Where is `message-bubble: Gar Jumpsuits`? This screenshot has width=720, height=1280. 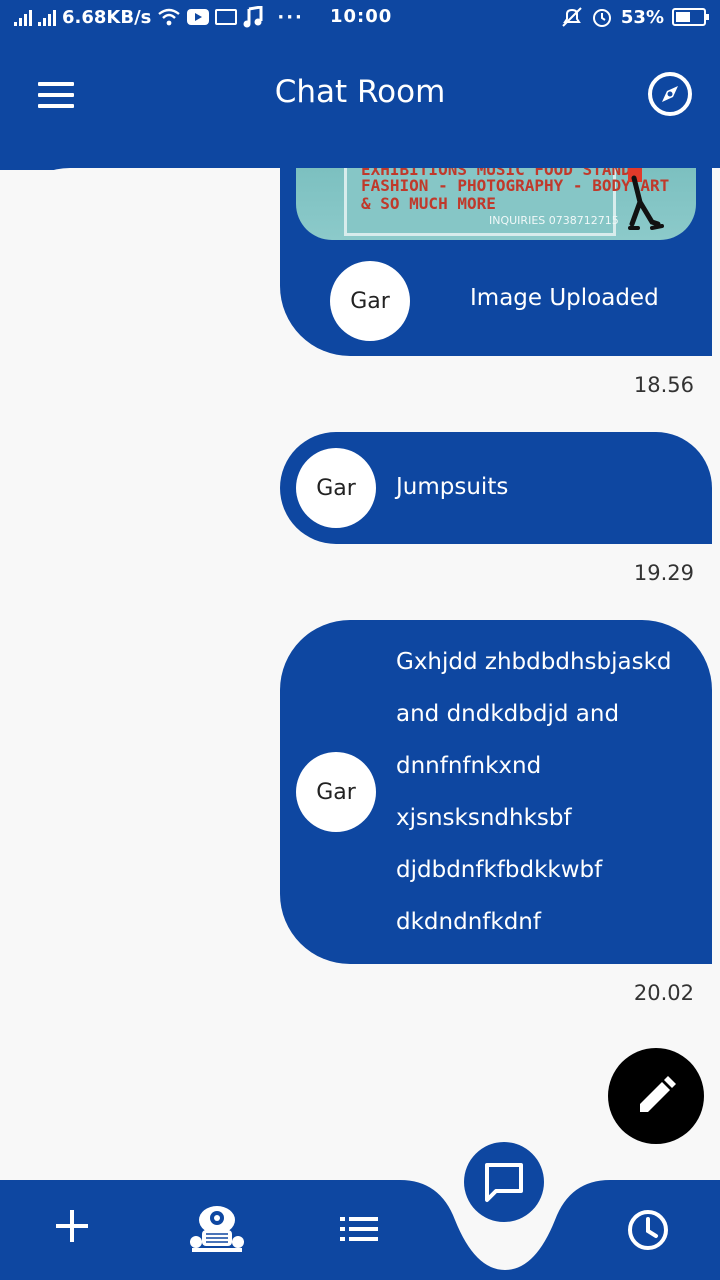
message-bubble: Gar Jumpsuits is located at coordinates (496, 488).